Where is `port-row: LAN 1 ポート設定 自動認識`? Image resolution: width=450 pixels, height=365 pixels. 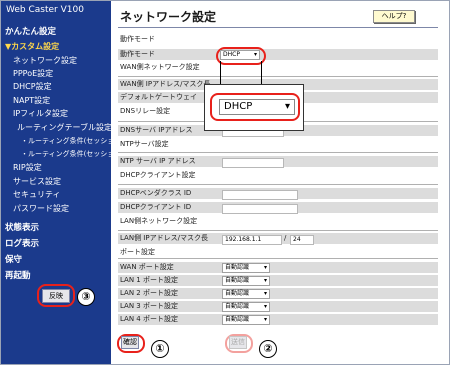
port-row: LAN 1 ポート設定 自動認識 is located at coordinates (278, 280).